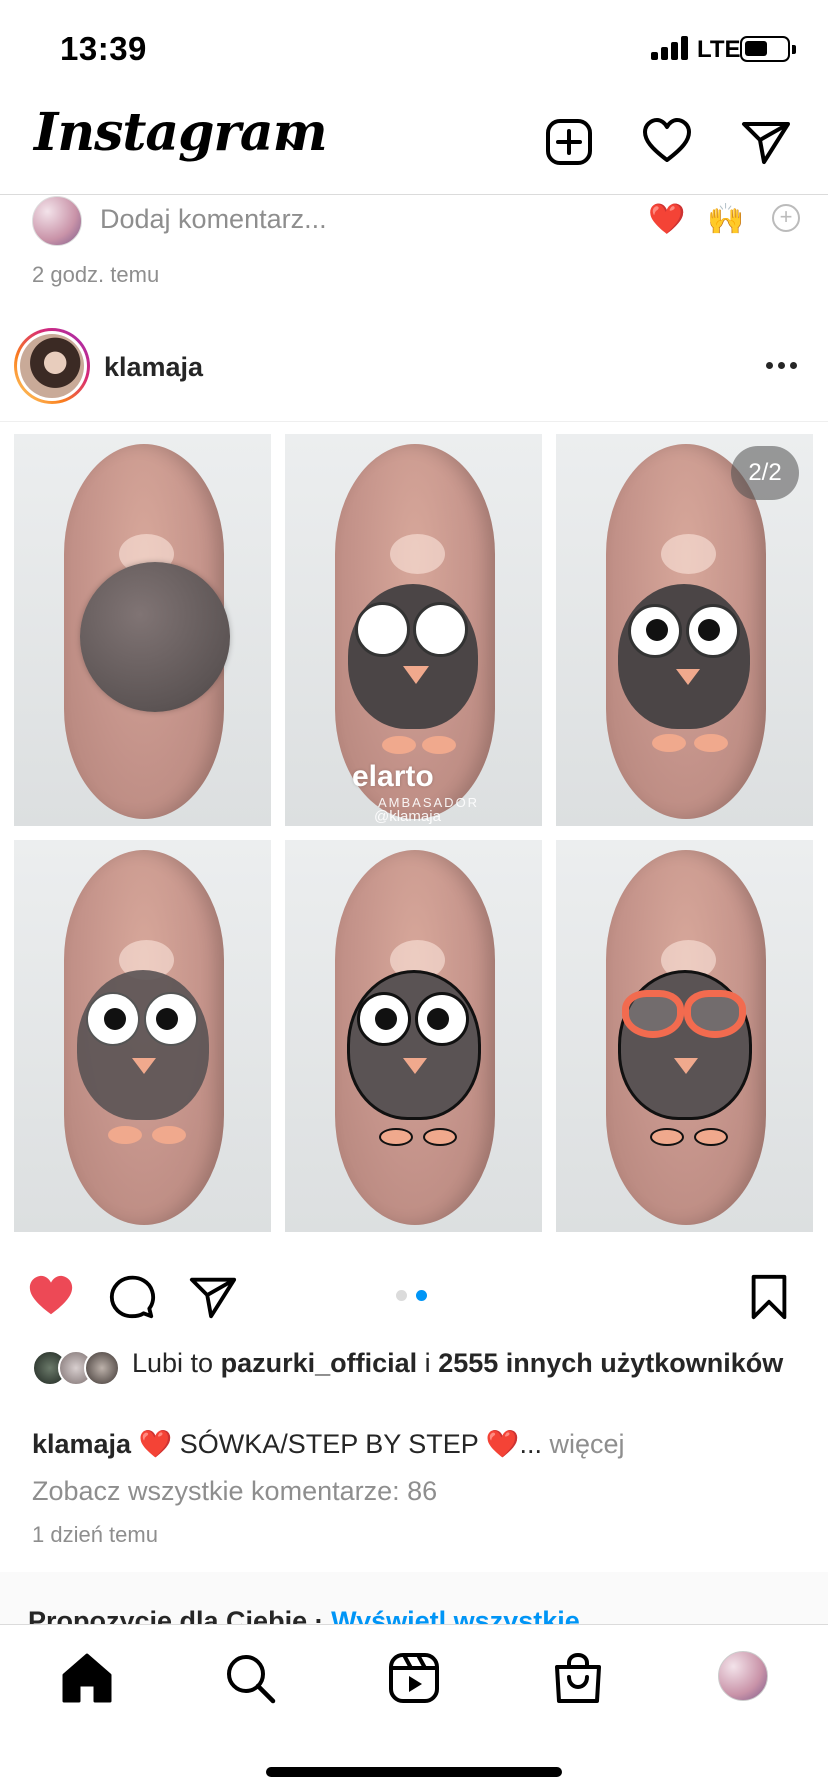  What do you see at coordinates (743, 1676) in the screenshot?
I see `profile-avatar` at bounding box center [743, 1676].